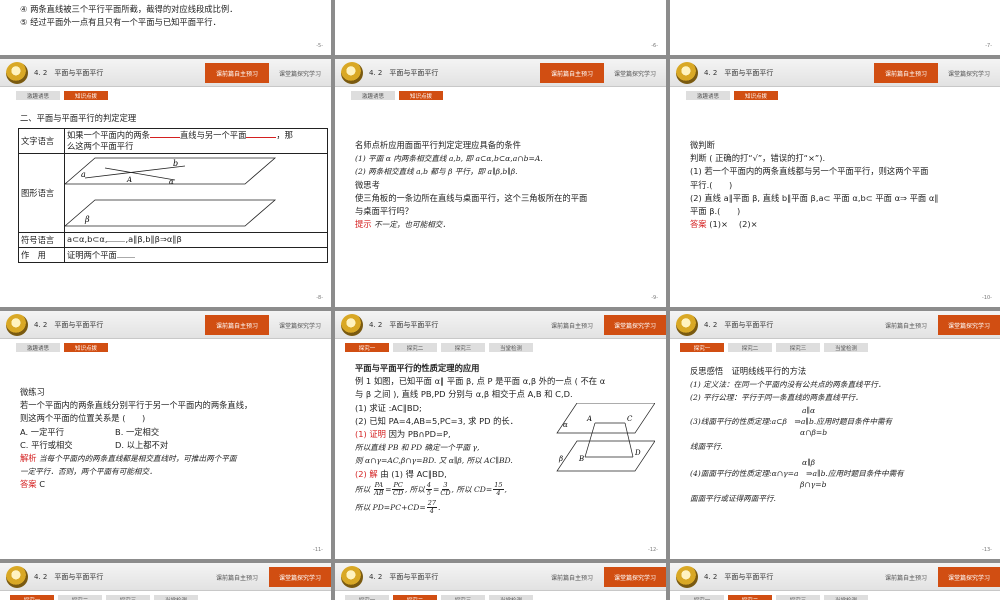 The height and width of the screenshot is (600, 1000). I want to click on page-number: -12-, so click(653, 550).